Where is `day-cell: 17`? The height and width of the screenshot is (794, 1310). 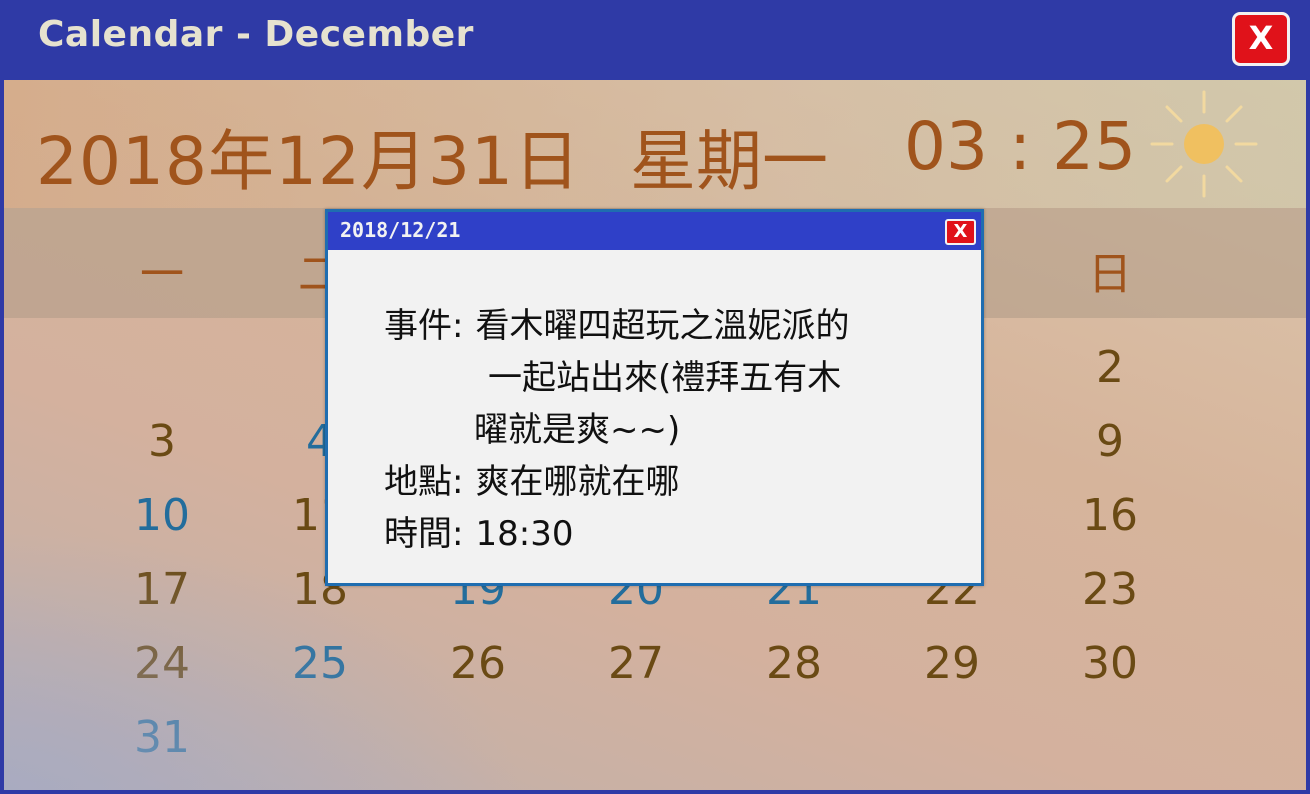 day-cell: 17 is located at coordinates (162, 589).